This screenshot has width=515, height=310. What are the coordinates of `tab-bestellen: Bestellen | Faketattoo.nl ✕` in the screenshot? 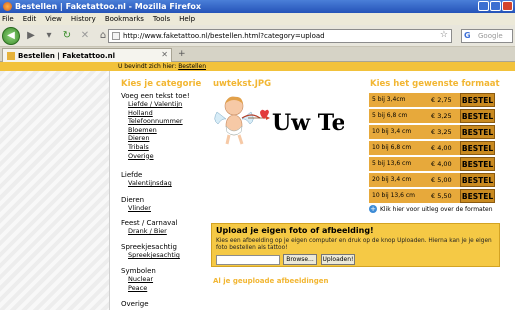 It's located at (87, 55).